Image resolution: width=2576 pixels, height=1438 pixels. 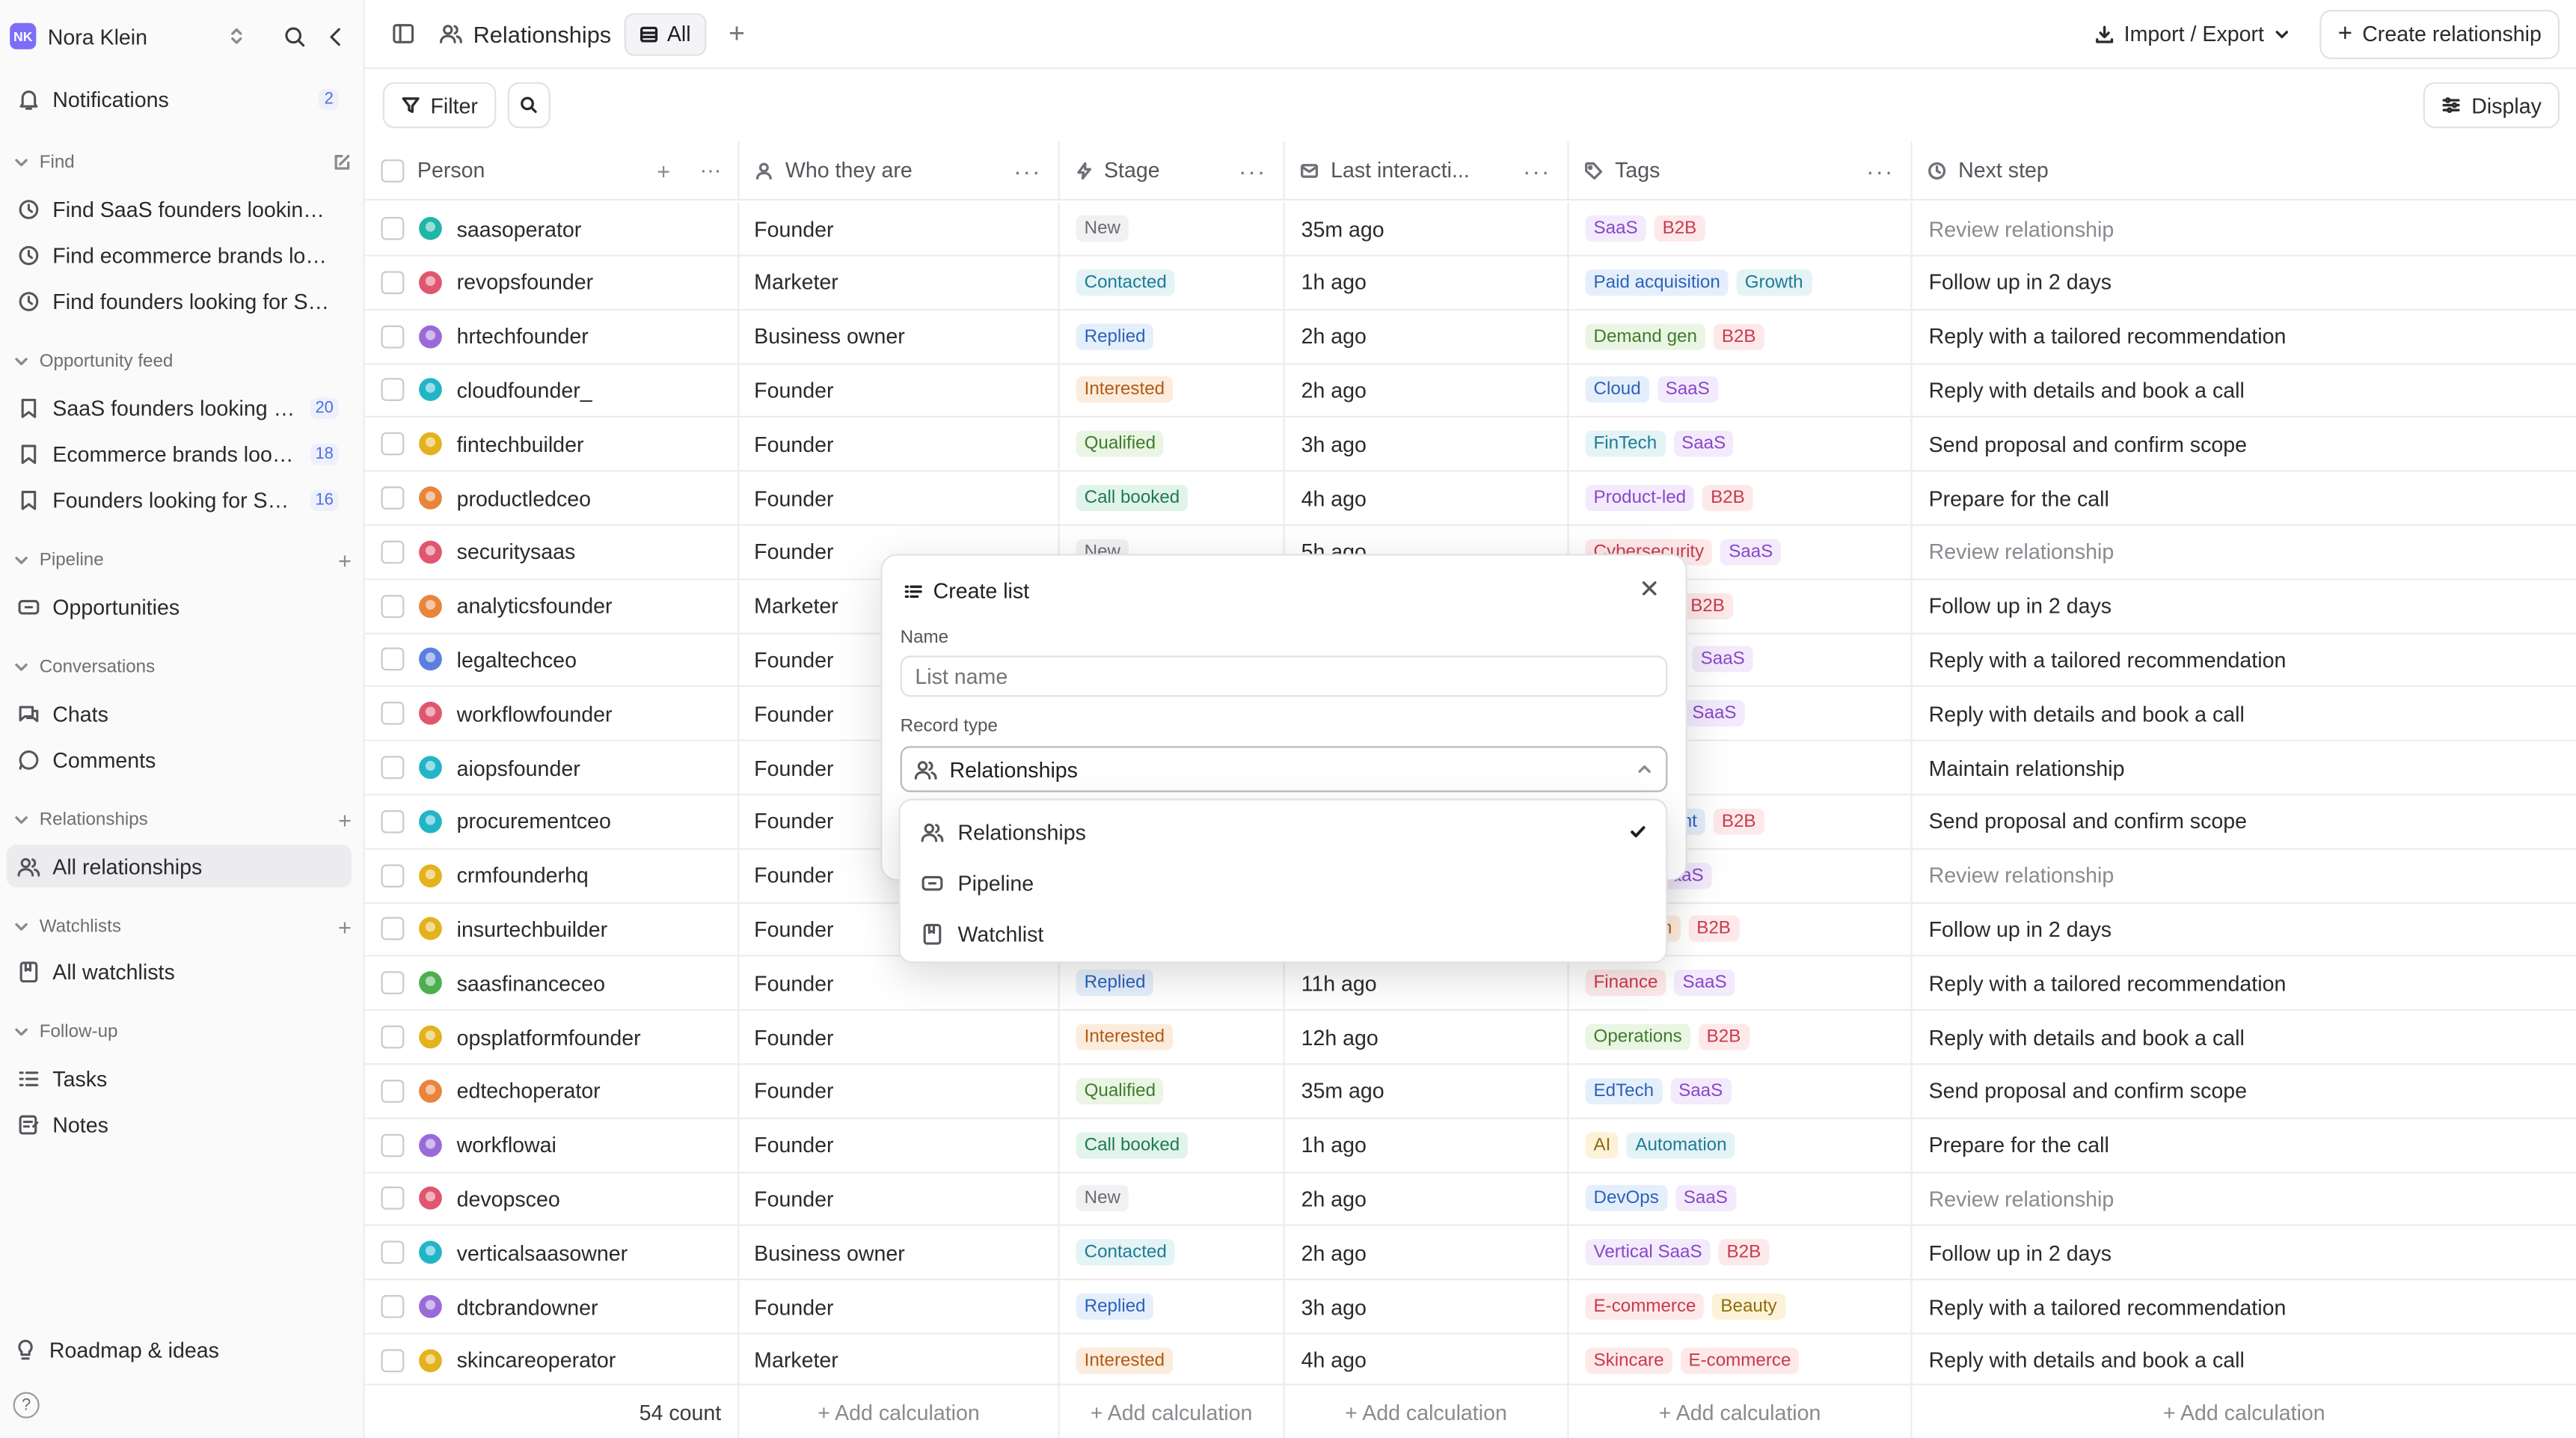 I want to click on filter-button: Filter, so click(x=439, y=105).